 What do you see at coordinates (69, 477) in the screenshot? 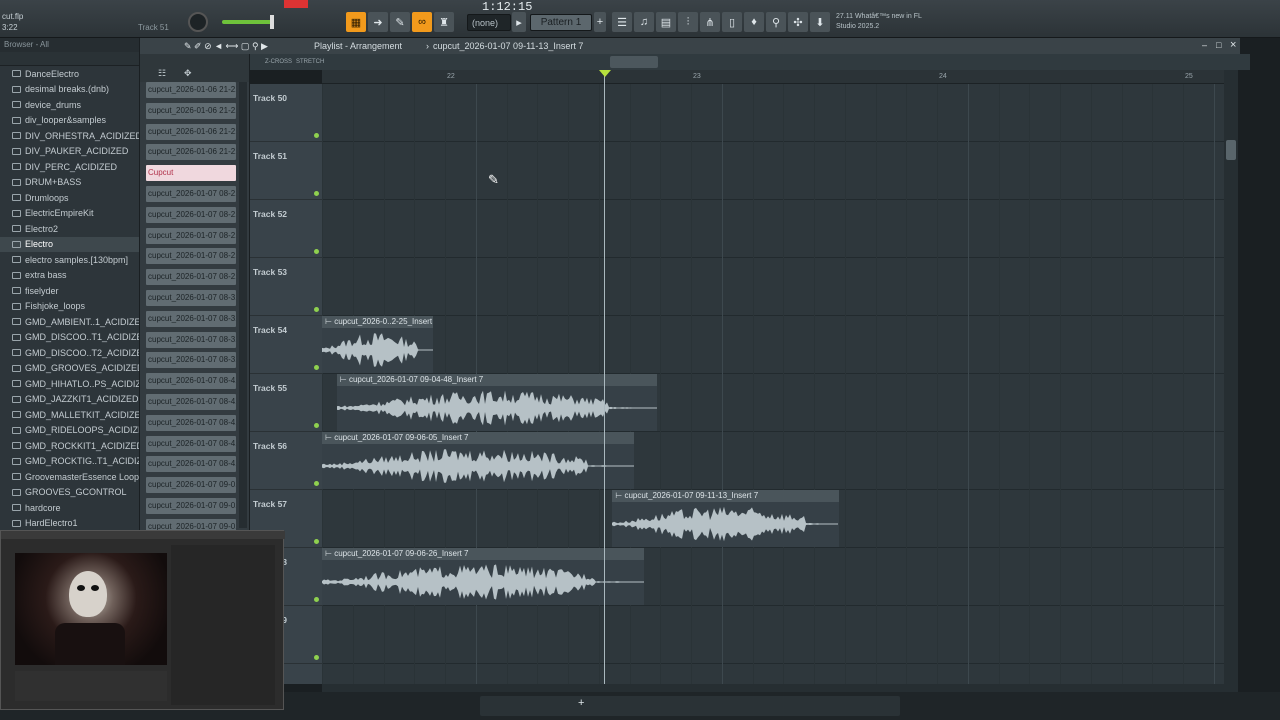
I see `browser-folder: GroovemasterEssence Loops` at bounding box center [69, 477].